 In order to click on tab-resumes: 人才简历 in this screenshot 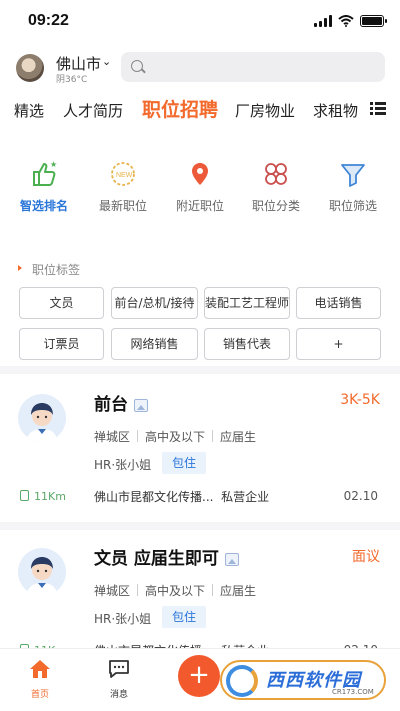, I will do `click(93, 110)`.